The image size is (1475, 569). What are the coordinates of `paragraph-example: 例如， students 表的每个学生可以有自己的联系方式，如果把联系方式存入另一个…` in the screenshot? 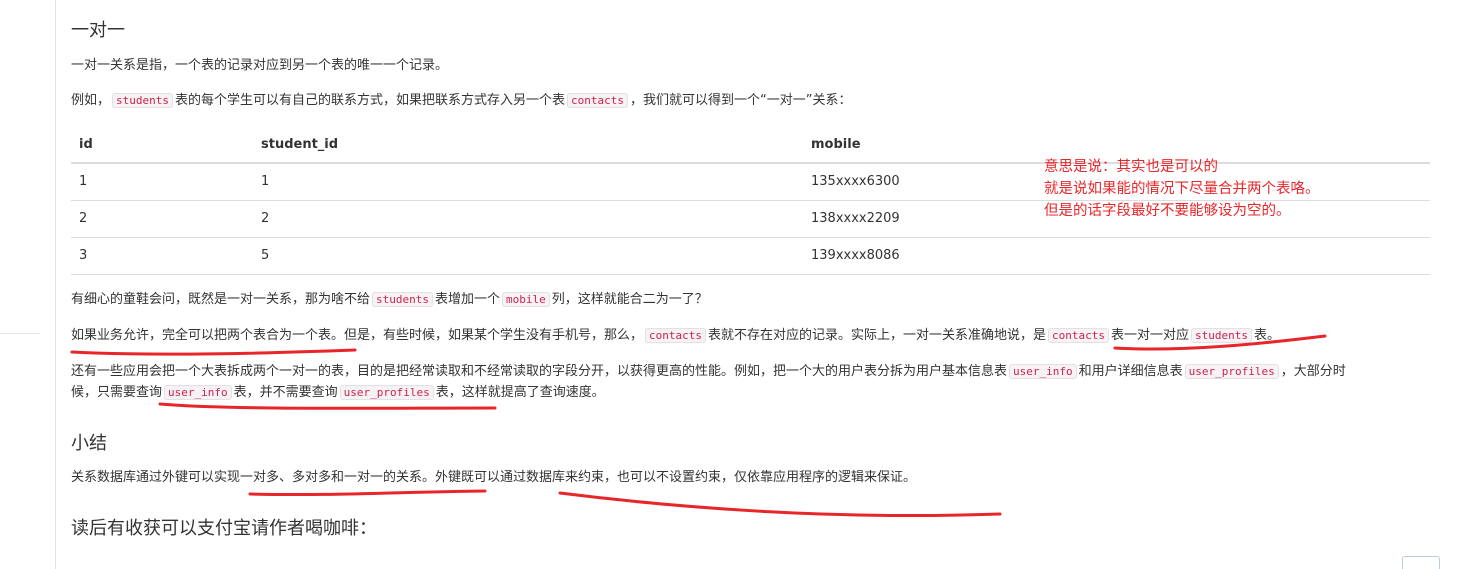 It's located at (461, 100).